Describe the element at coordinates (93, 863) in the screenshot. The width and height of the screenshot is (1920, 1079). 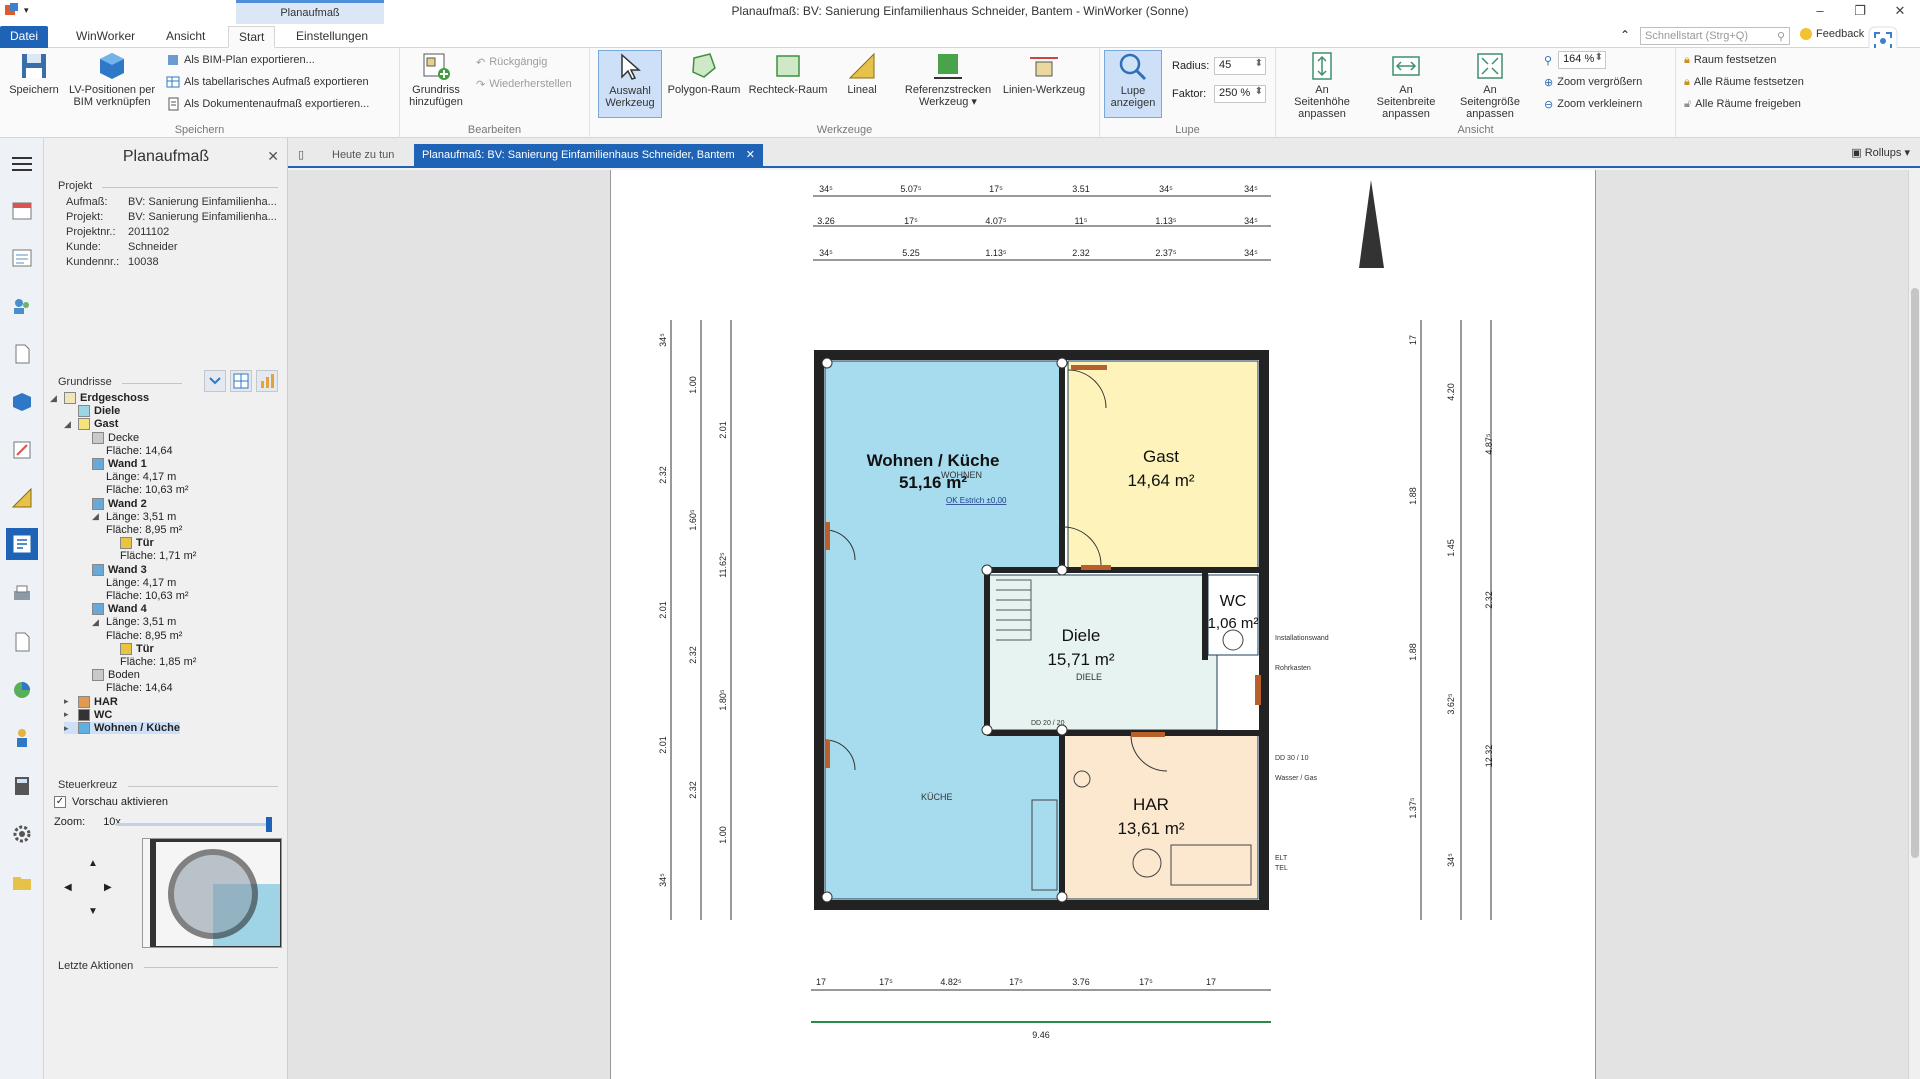
I see `arrow-up-icon: ▲` at that location.